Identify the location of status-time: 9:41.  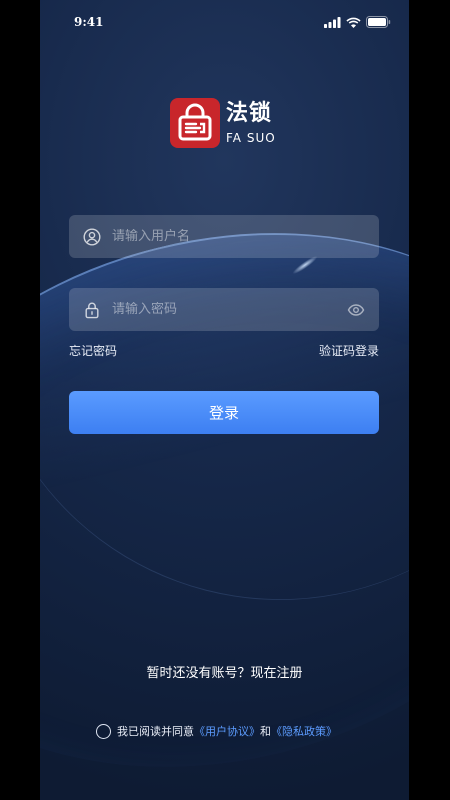
(89, 22).